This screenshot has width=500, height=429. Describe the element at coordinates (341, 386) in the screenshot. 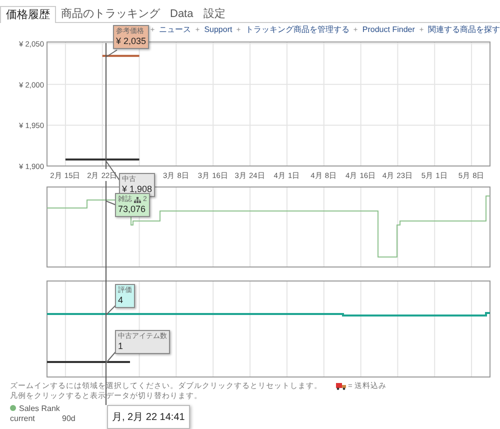

I see `truck-icon` at that location.